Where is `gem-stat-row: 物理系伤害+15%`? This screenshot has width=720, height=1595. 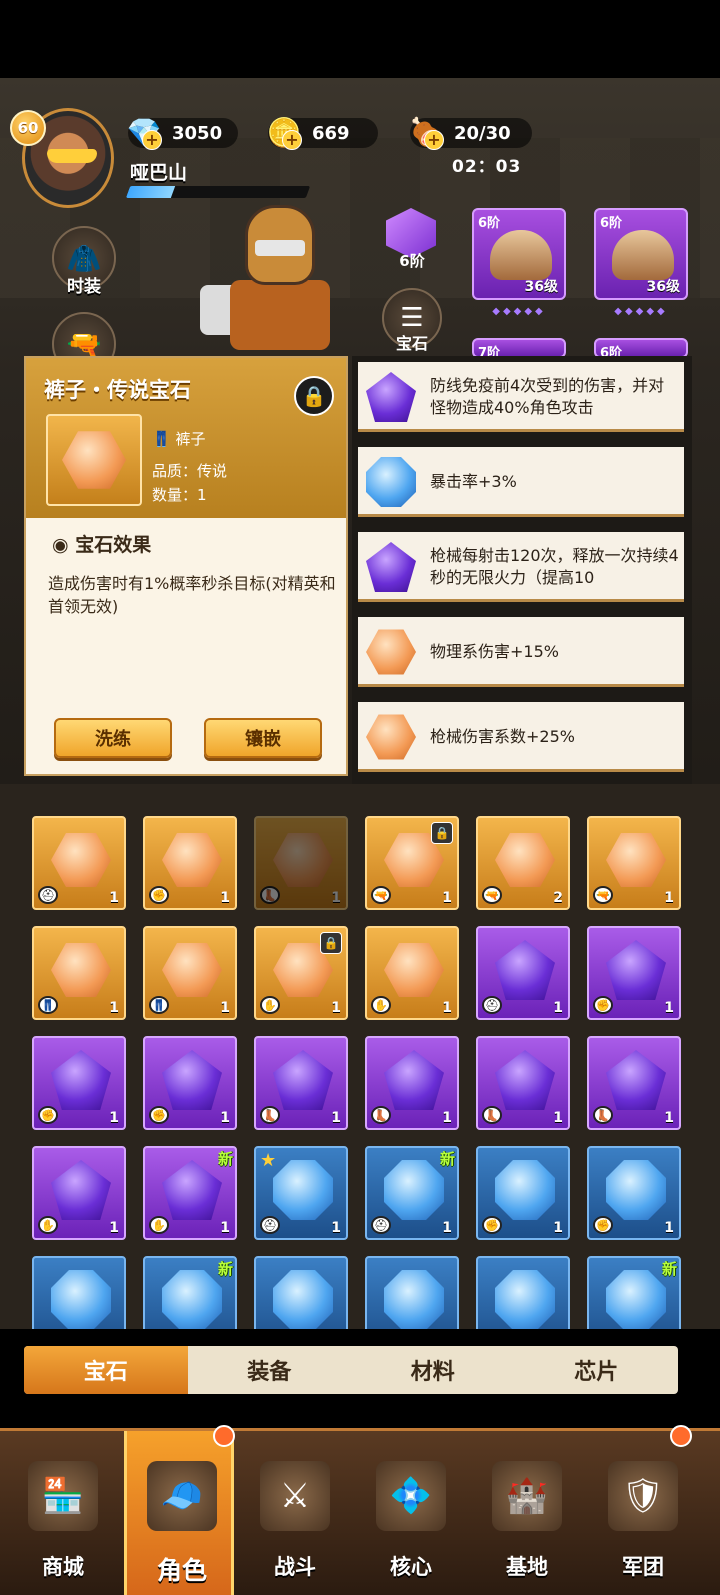
gem-stat-row: 物理系伤害+15% is located at coordinates (521, 652).